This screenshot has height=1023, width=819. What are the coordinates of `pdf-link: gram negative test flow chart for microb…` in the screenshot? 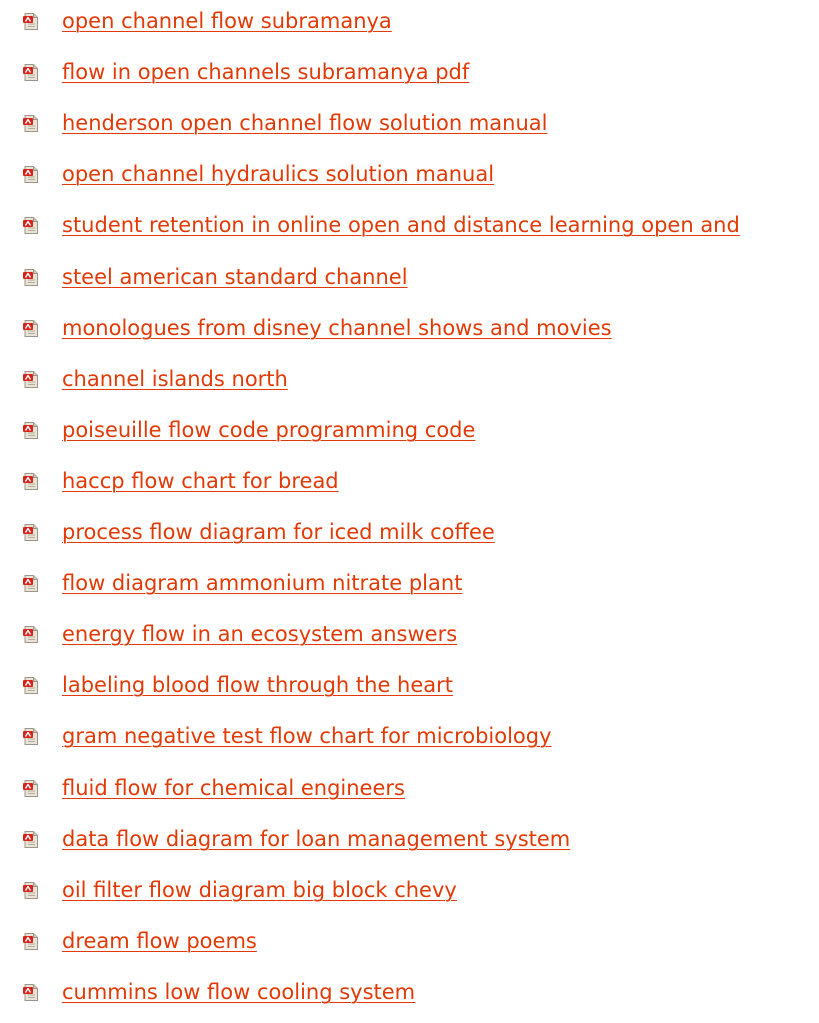 It's located at (307, 736).